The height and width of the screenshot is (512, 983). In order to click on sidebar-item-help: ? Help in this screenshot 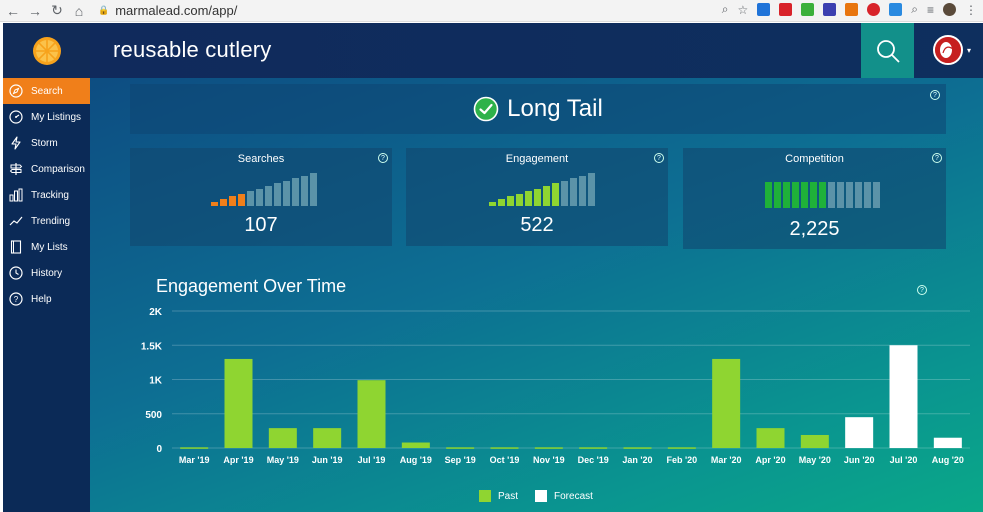, I will do `click(46, 299)`.